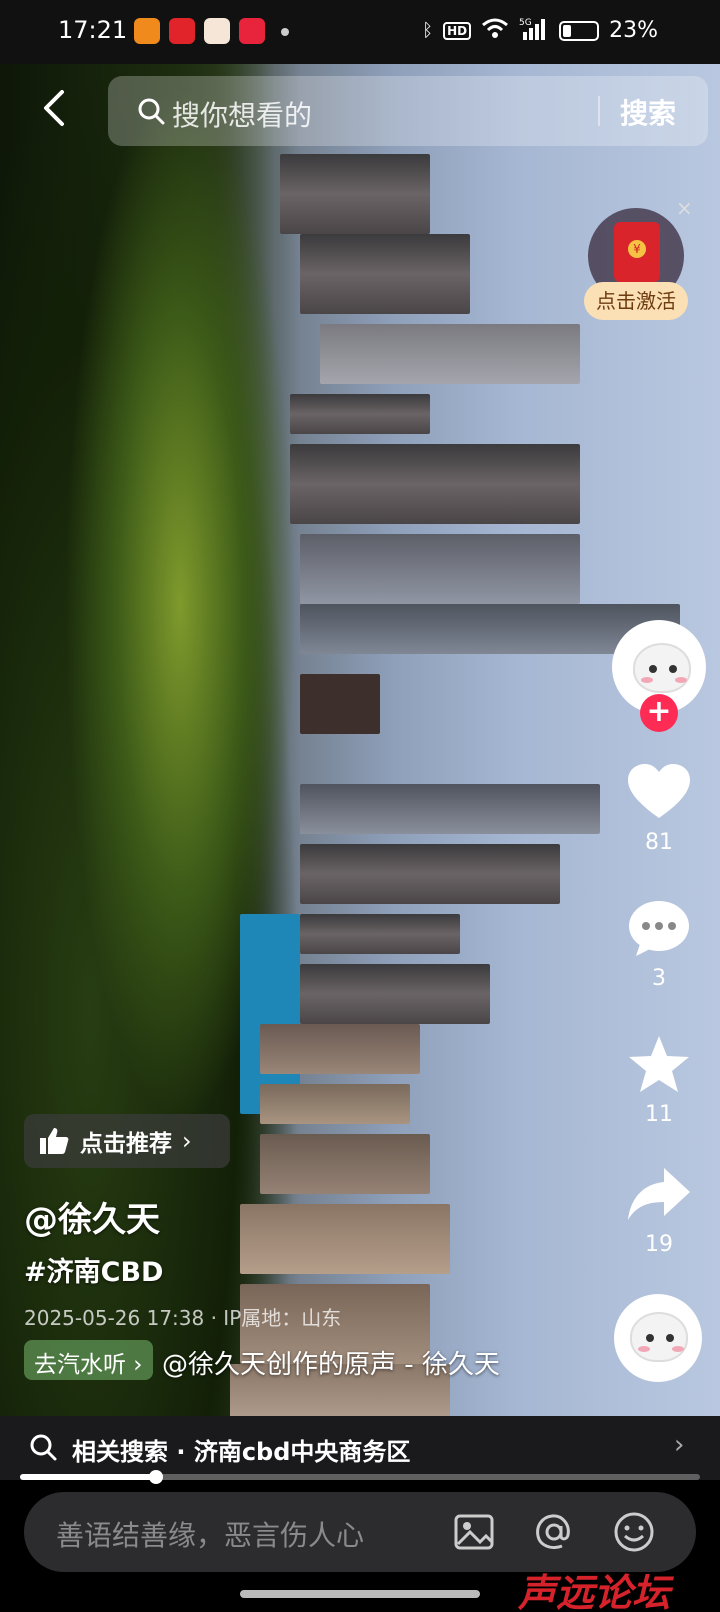 The width and height of the screenshot is (720, 1612). Describe the element at coordinates (634, 1532) in the screenshot. I see `emoji-icon` at that location.